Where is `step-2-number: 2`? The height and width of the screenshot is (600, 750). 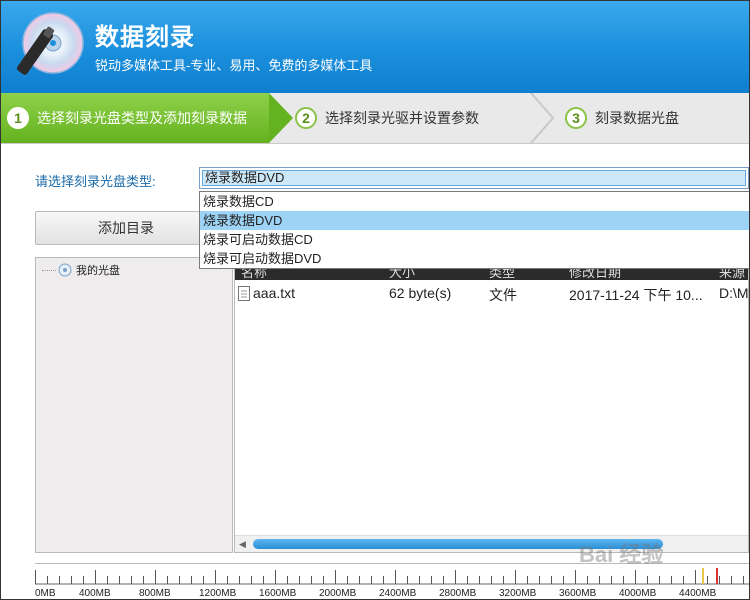
step-2-number: 2 is located at coordinates (306, 118).